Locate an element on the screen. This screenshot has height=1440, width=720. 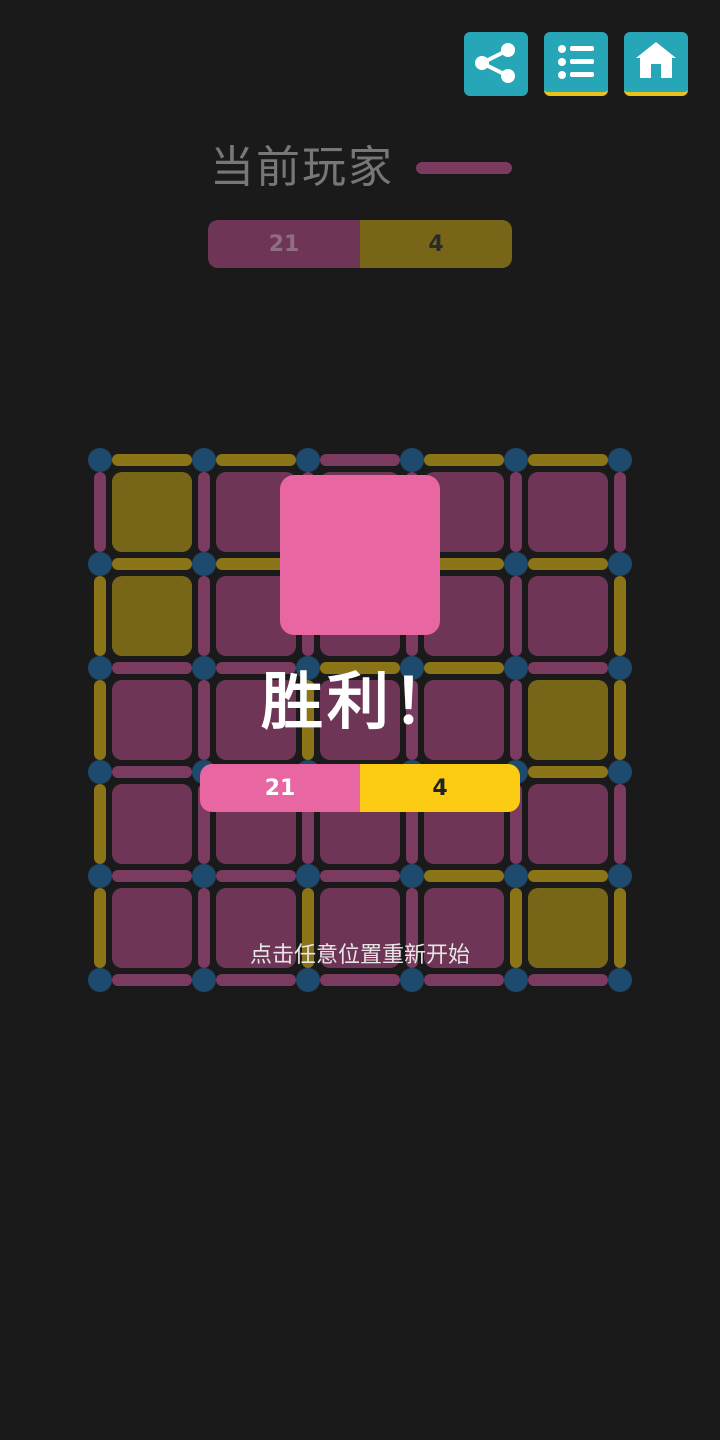
restart-hint: 点击任意位置重新开始 is located at coordinates (360, 956).